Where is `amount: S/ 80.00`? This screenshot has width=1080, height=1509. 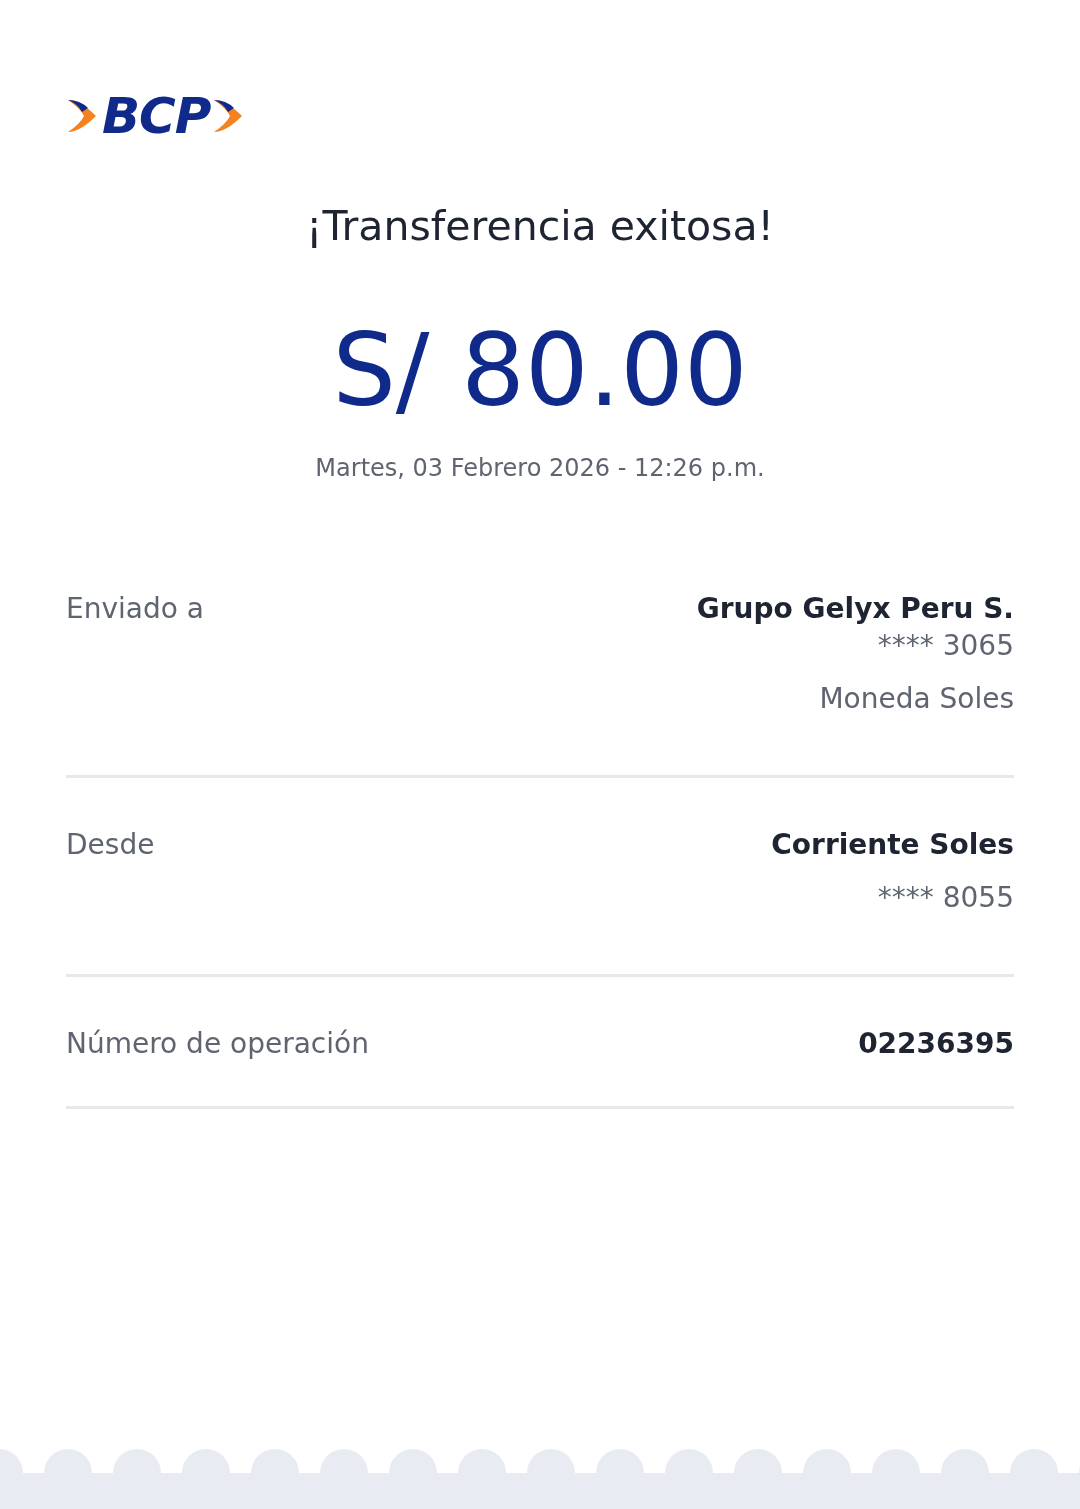 amount: S/ 80.00 is located at coordinates (540, 371).